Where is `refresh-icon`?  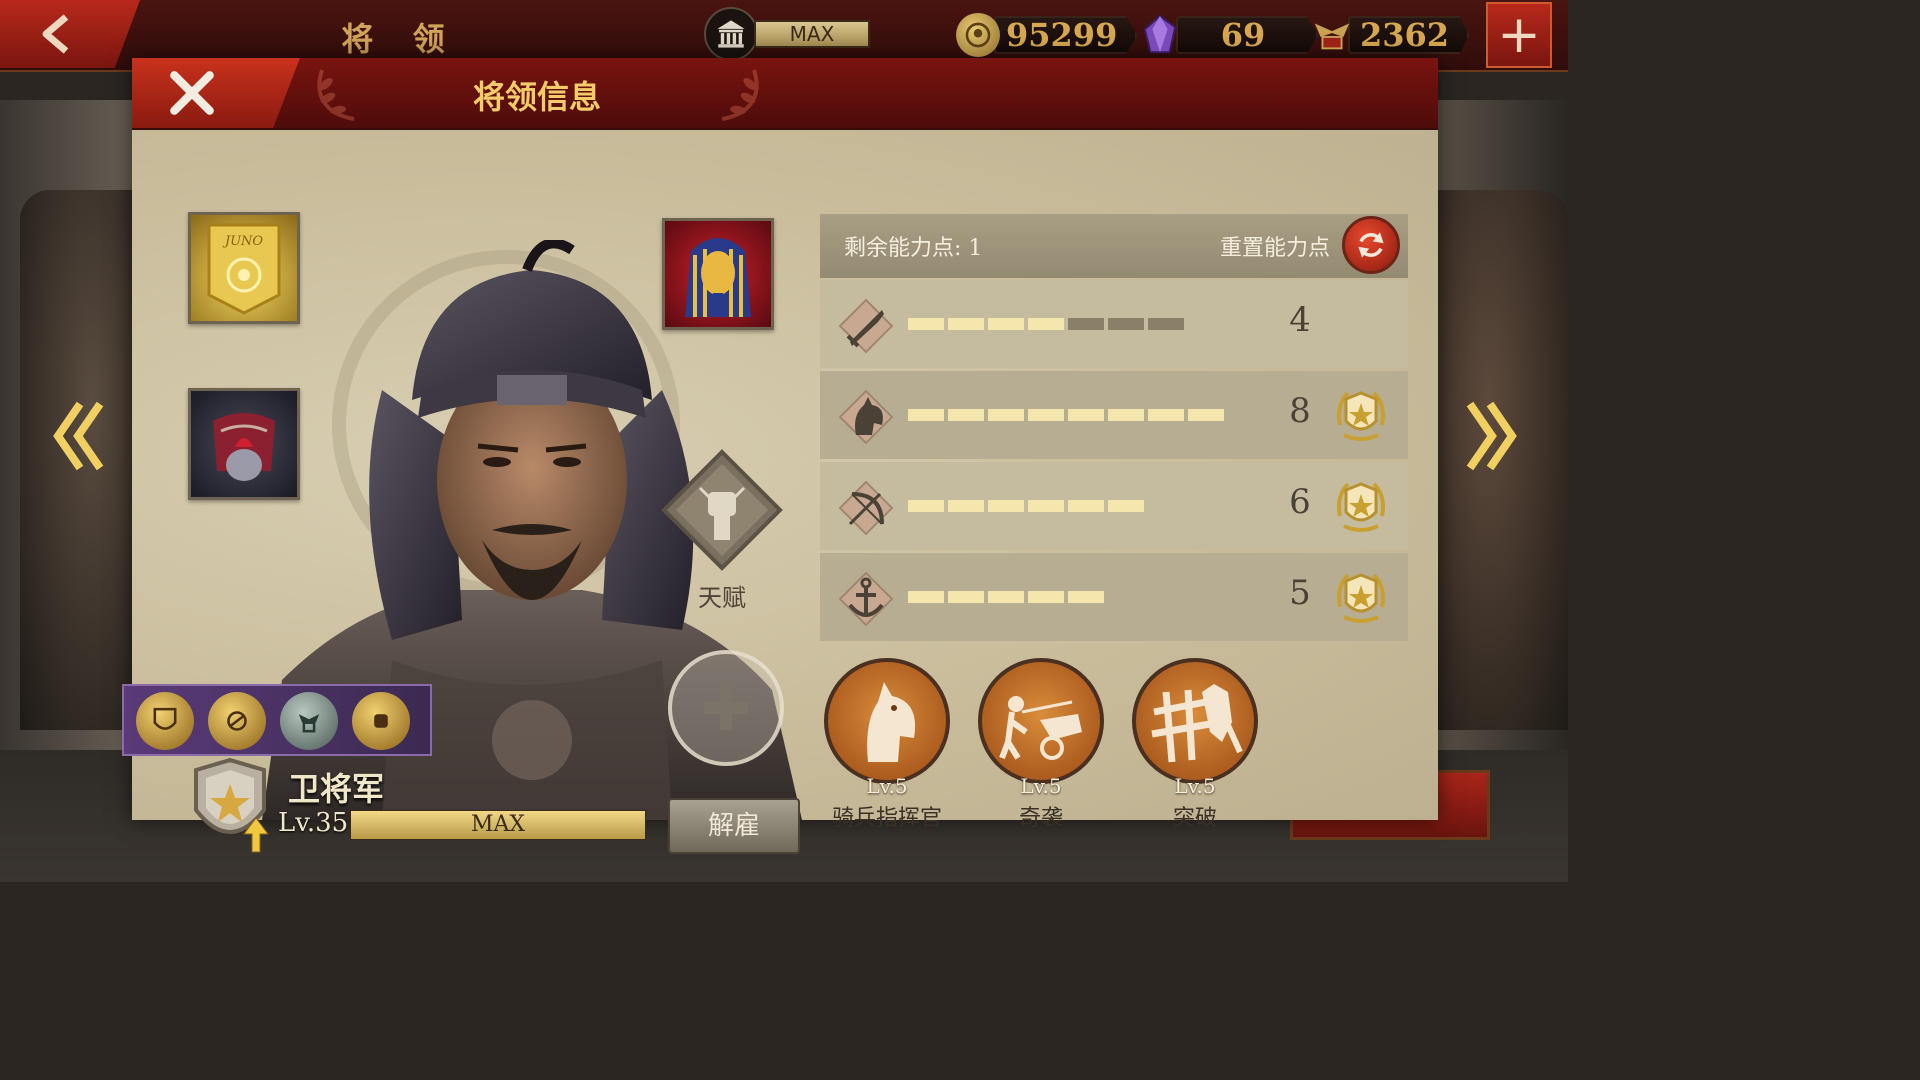
refresh-icon is located at coordinates (1371, 245).